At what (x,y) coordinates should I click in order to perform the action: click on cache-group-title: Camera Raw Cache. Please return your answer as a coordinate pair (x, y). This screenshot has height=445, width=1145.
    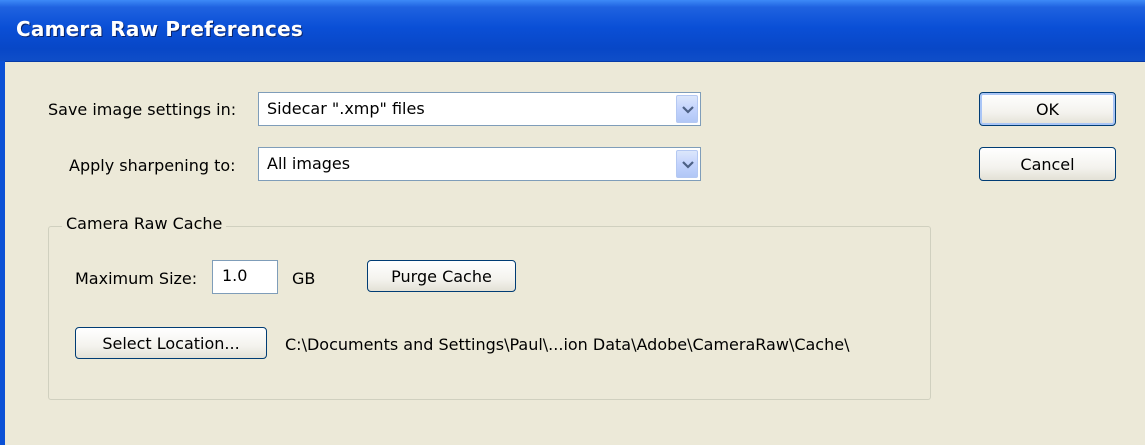
    Looking at the image, I should click on (144, 223).